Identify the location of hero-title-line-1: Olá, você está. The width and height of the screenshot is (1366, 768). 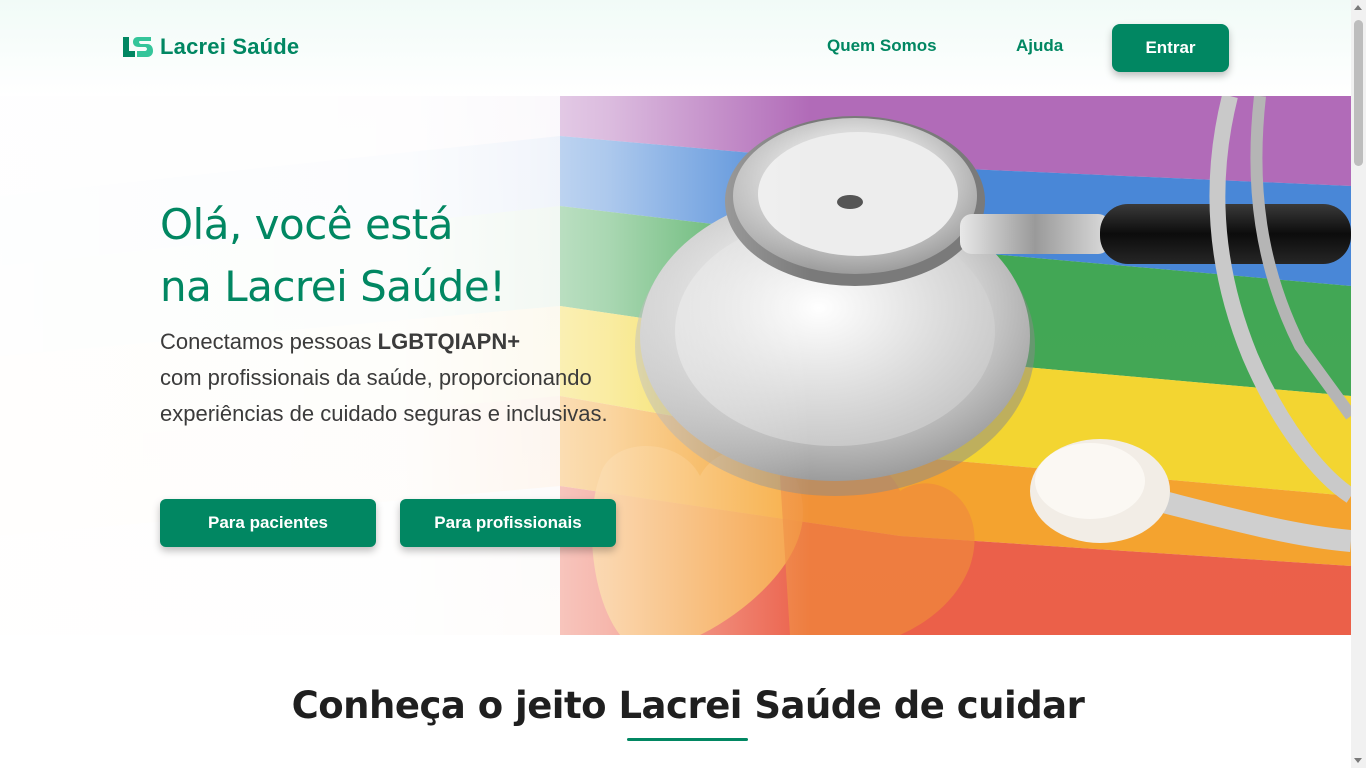
(306, 224).